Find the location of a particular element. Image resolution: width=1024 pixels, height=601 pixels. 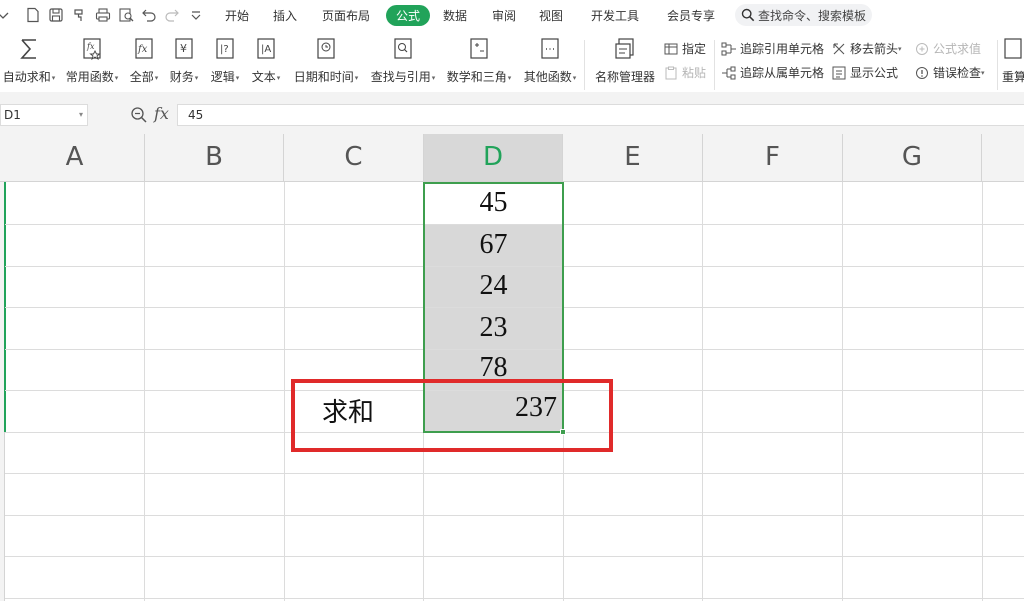

finance-button: ¥ 财务▾ is located at coordinates (184, 60).